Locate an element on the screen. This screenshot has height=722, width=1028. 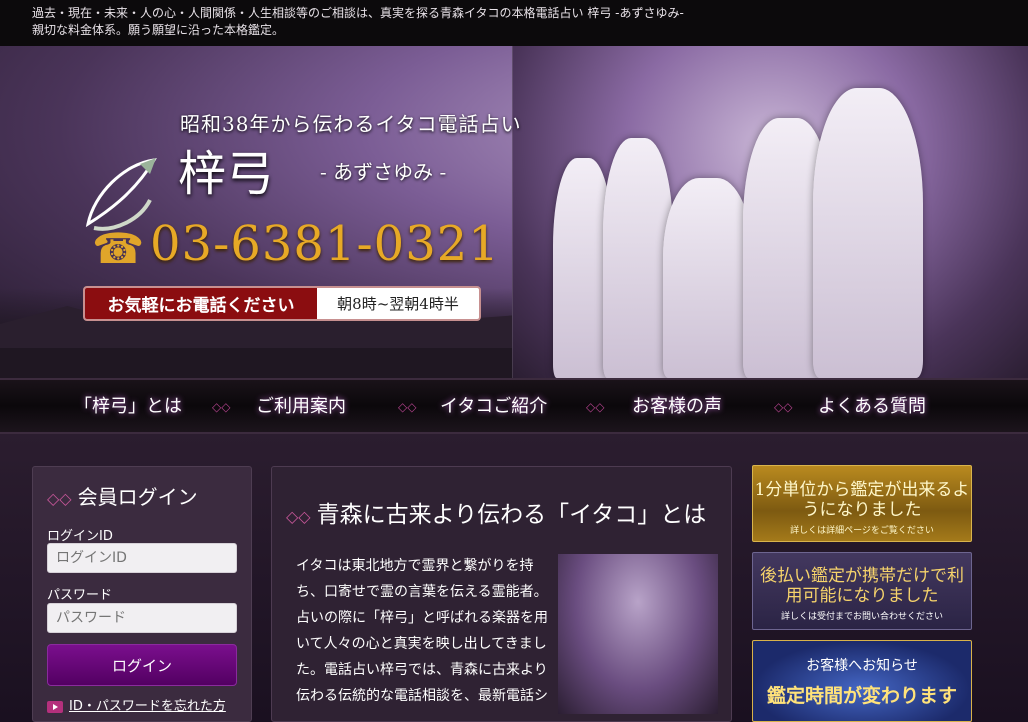
login-title: ◇◇ 会員ログイン is located at coordinates (122, 495).